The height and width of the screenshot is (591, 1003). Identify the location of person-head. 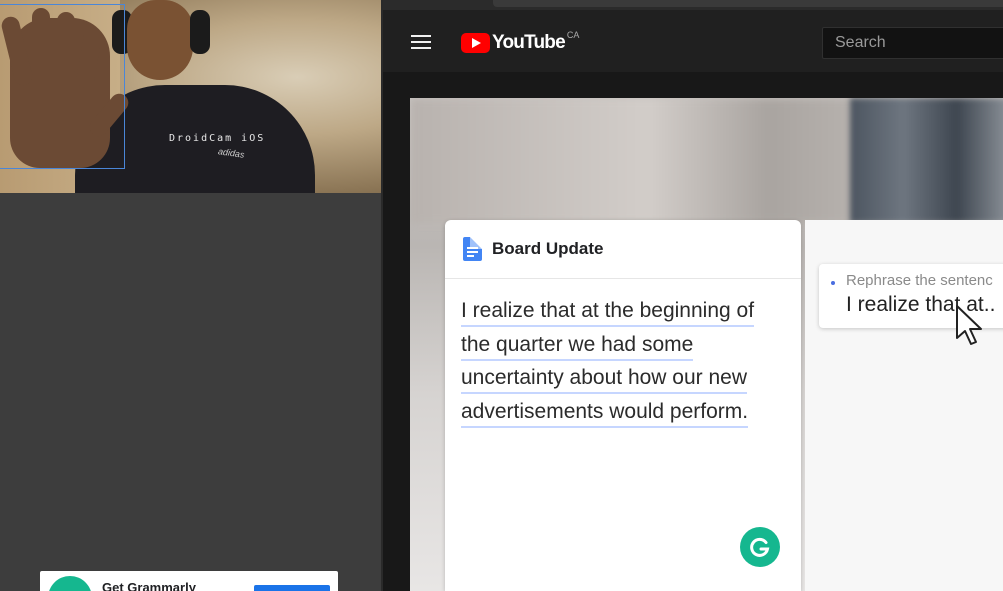
(160, 40).